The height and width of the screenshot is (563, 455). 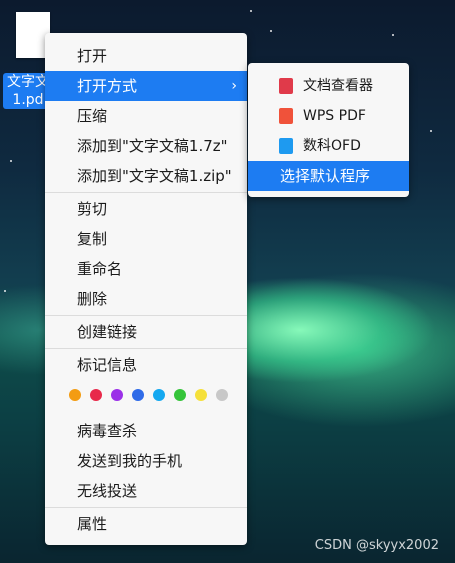 I want to click on menu-item-wireless-share: 无线投送, so click(x=146, y=491).